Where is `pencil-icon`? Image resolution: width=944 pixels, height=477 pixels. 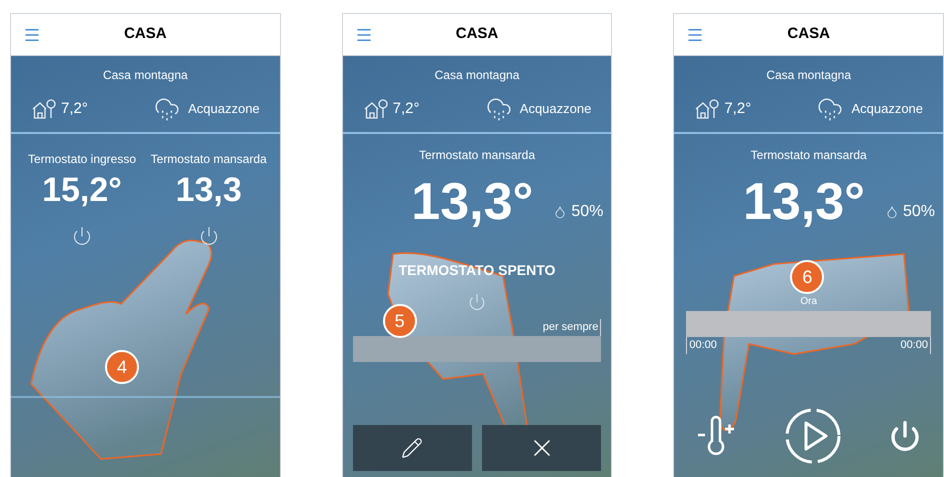
pencil-icon is located at coordinates (412, 448).